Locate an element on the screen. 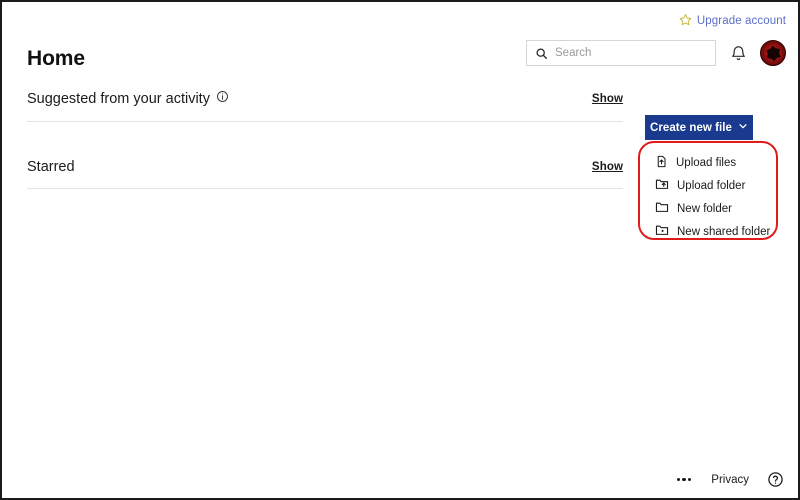 This screenshot has width=800, height=500. section-title-wrap: Starred is located at coordinates (51, 167).